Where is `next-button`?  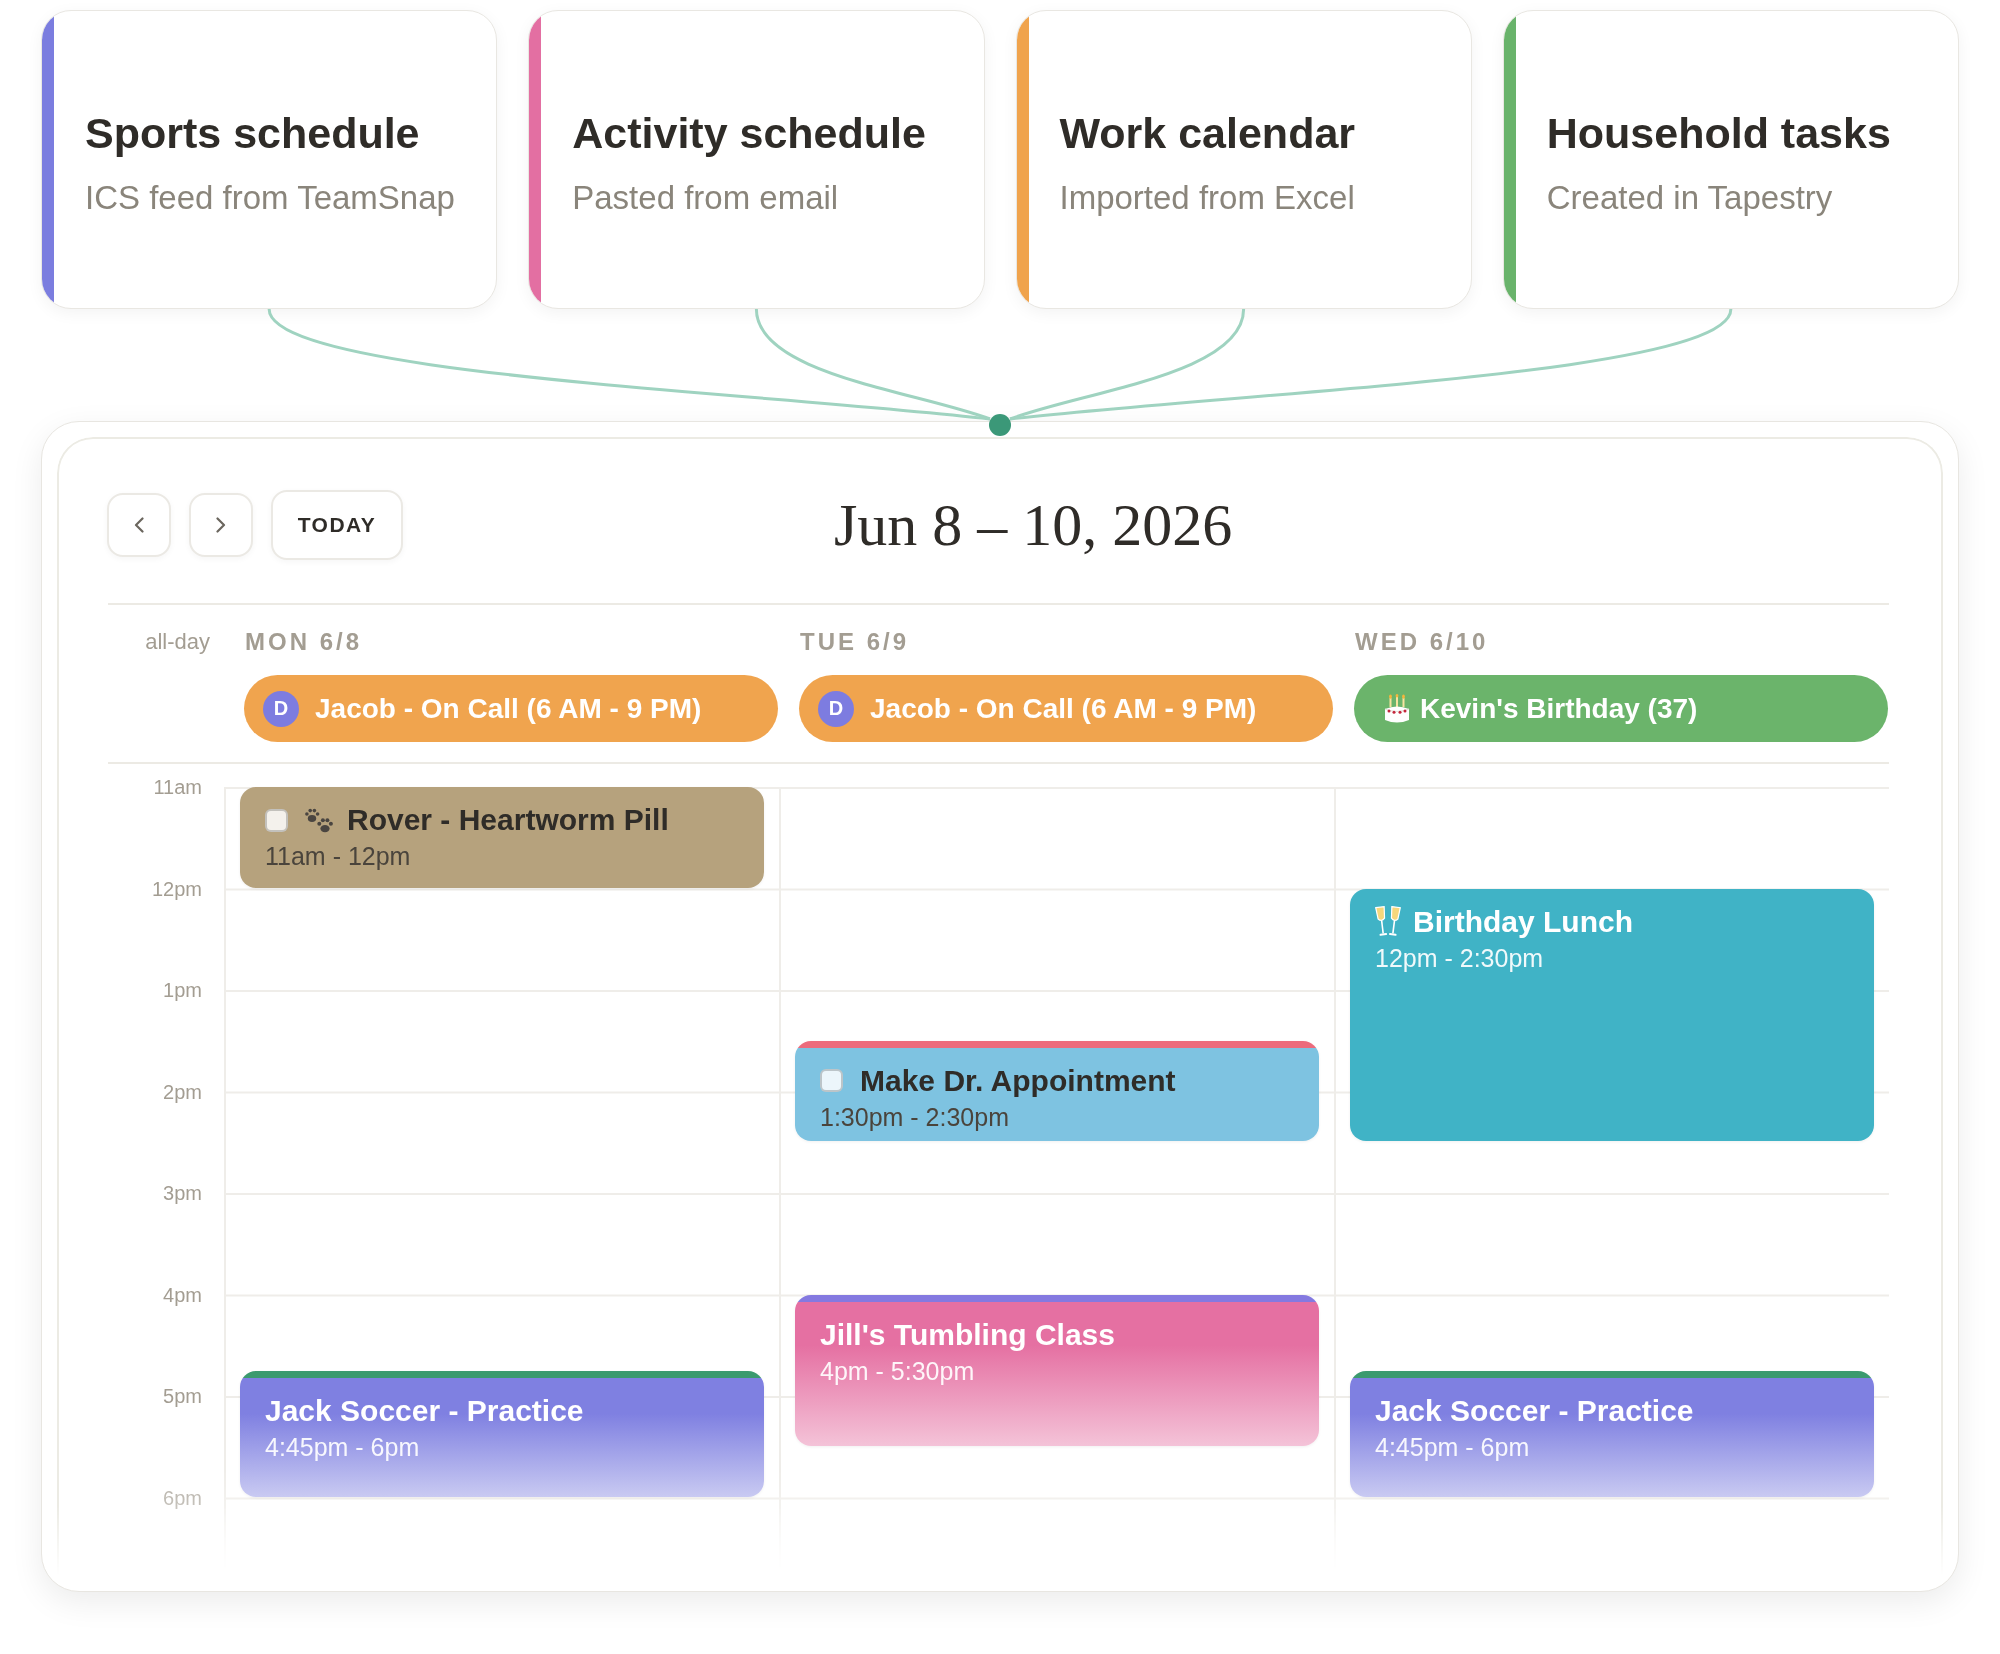 next-button is located at coordinates (221, 525).